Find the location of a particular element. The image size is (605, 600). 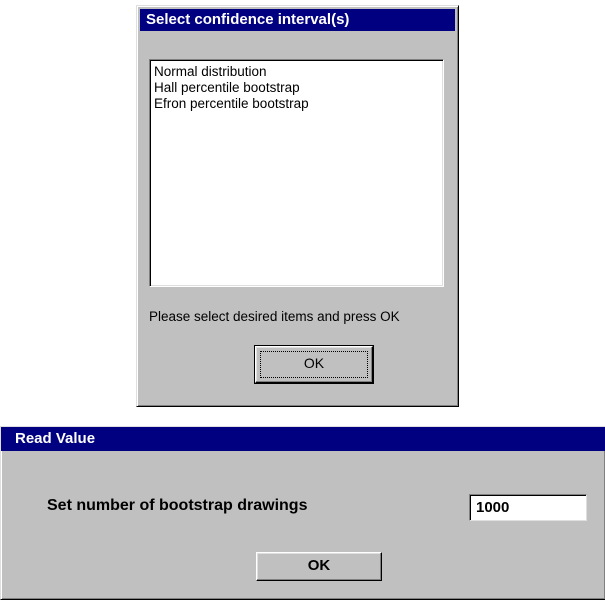

read-value-ok-button: OK is located at coordinates (319, 566).